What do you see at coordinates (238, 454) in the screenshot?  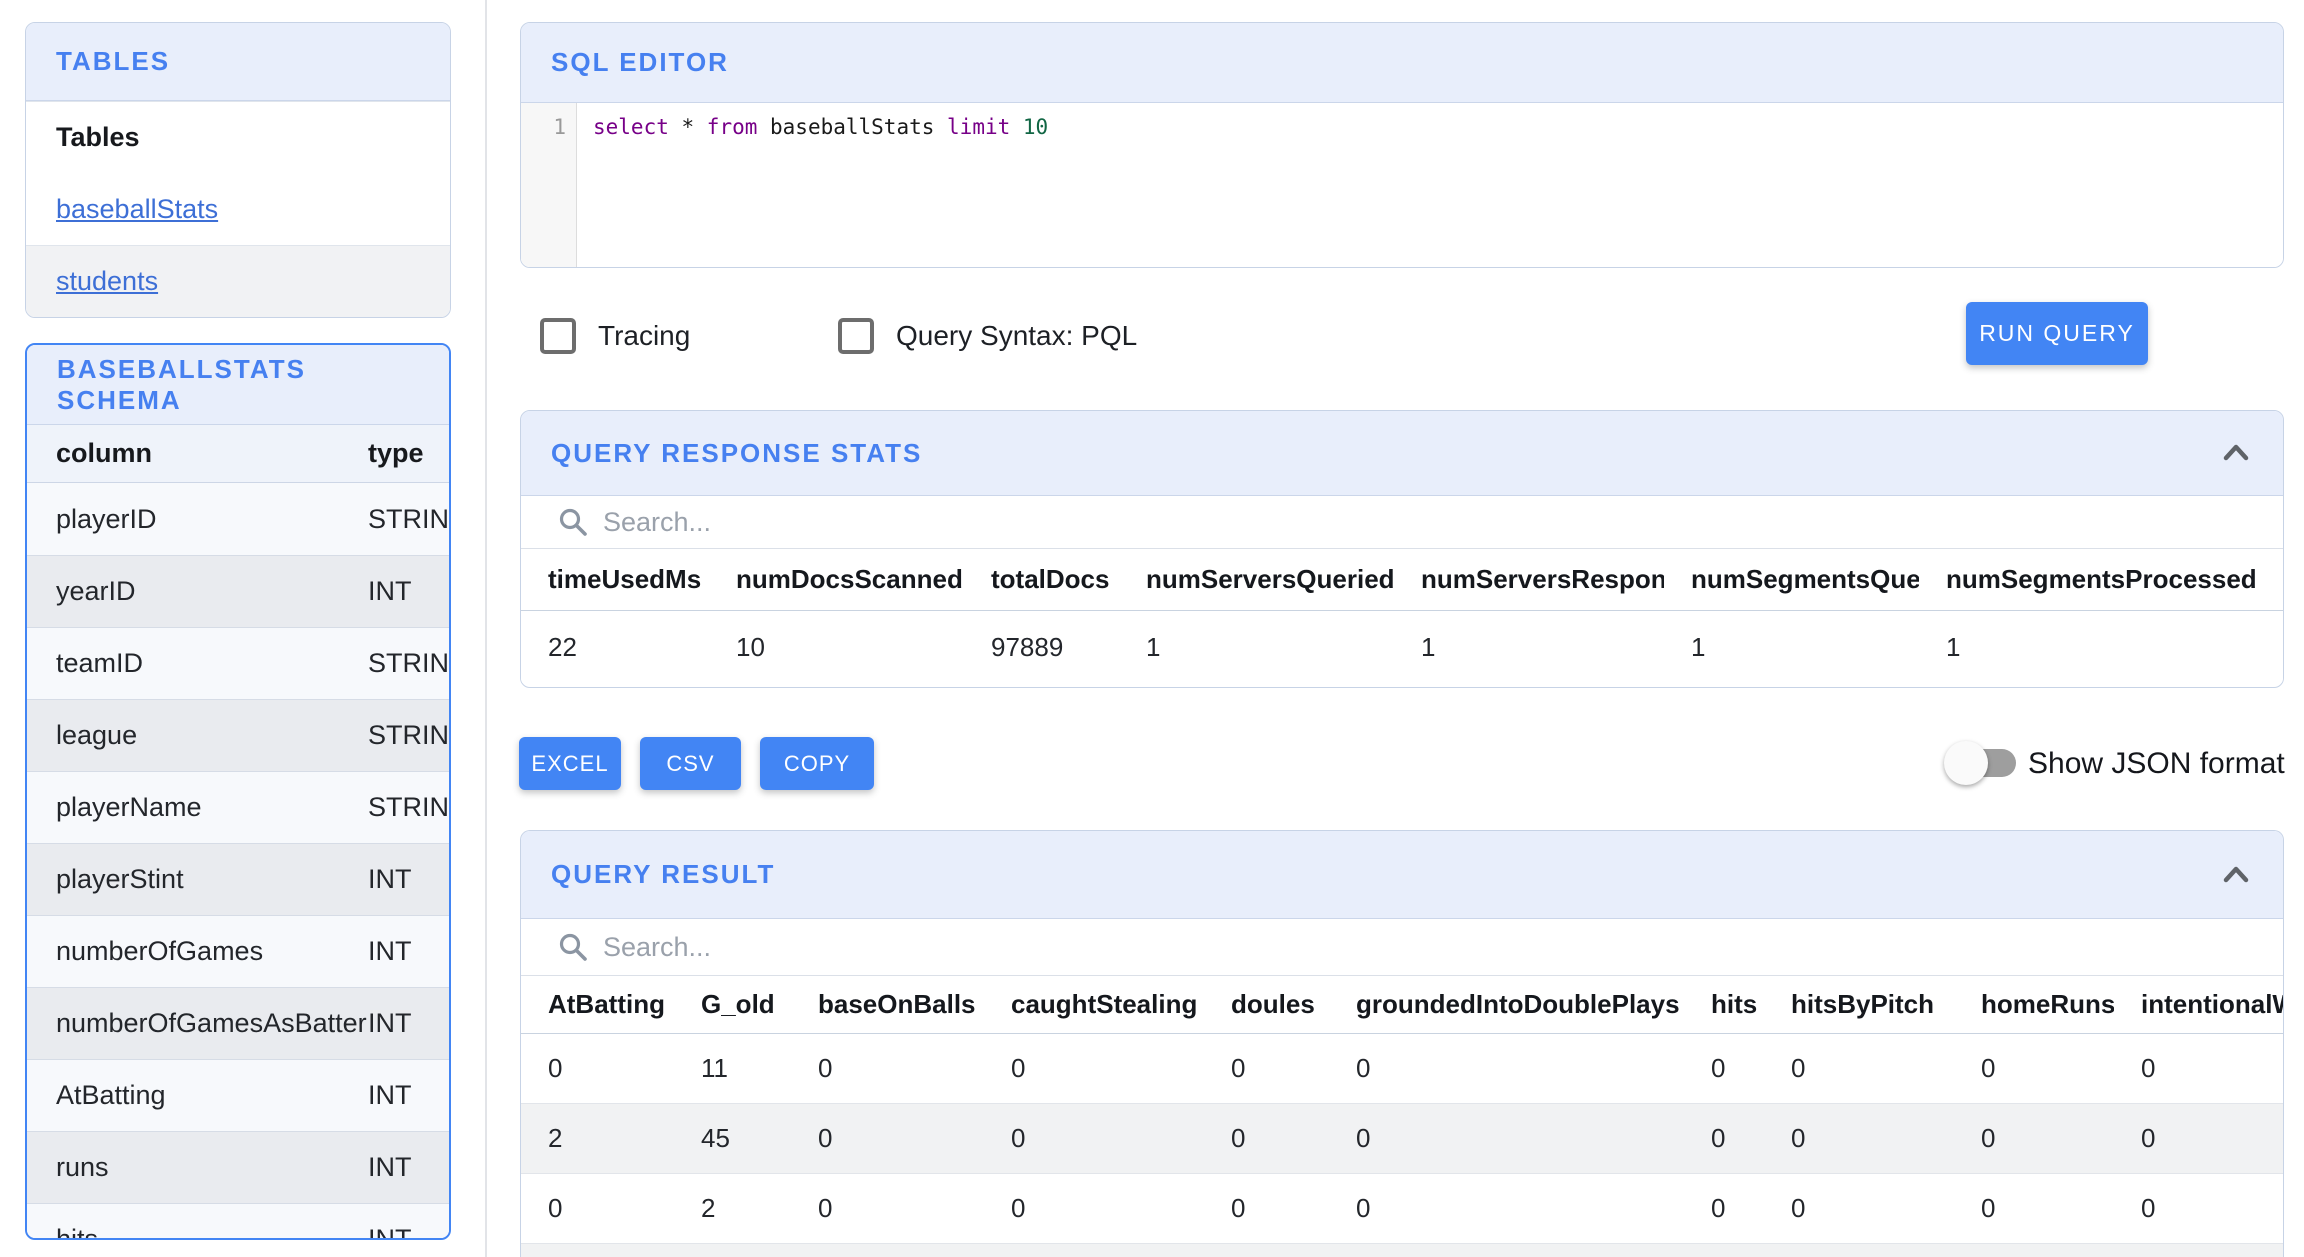 I see `schema-table-header: column type` at bounding box center [238, 454].